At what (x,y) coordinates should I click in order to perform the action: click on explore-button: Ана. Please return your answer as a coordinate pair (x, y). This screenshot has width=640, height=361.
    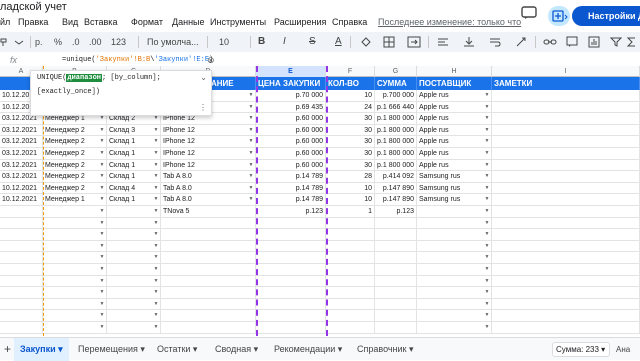
    Looking at the image, I should click on (628, 349).